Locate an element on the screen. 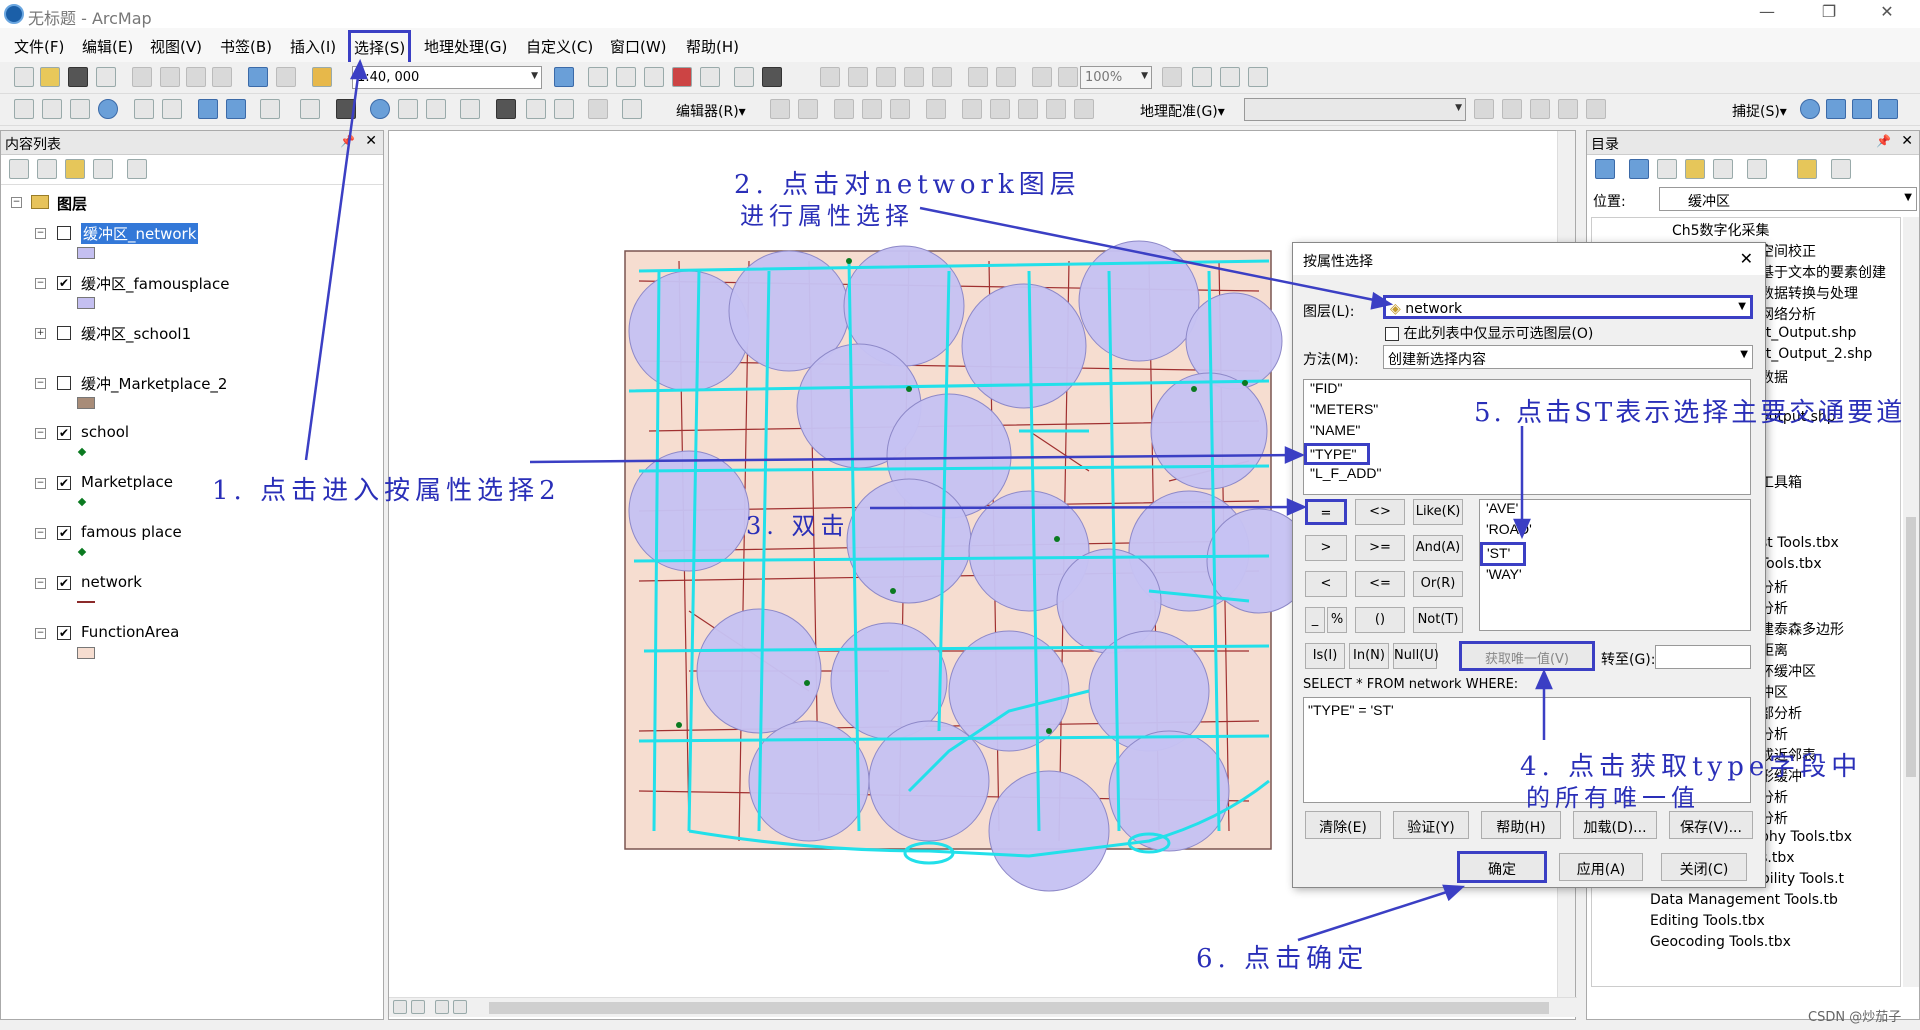 This screenshot has height=1030, width=1920. and-operator-button: And(A) is located at coordinates (1438, 548).